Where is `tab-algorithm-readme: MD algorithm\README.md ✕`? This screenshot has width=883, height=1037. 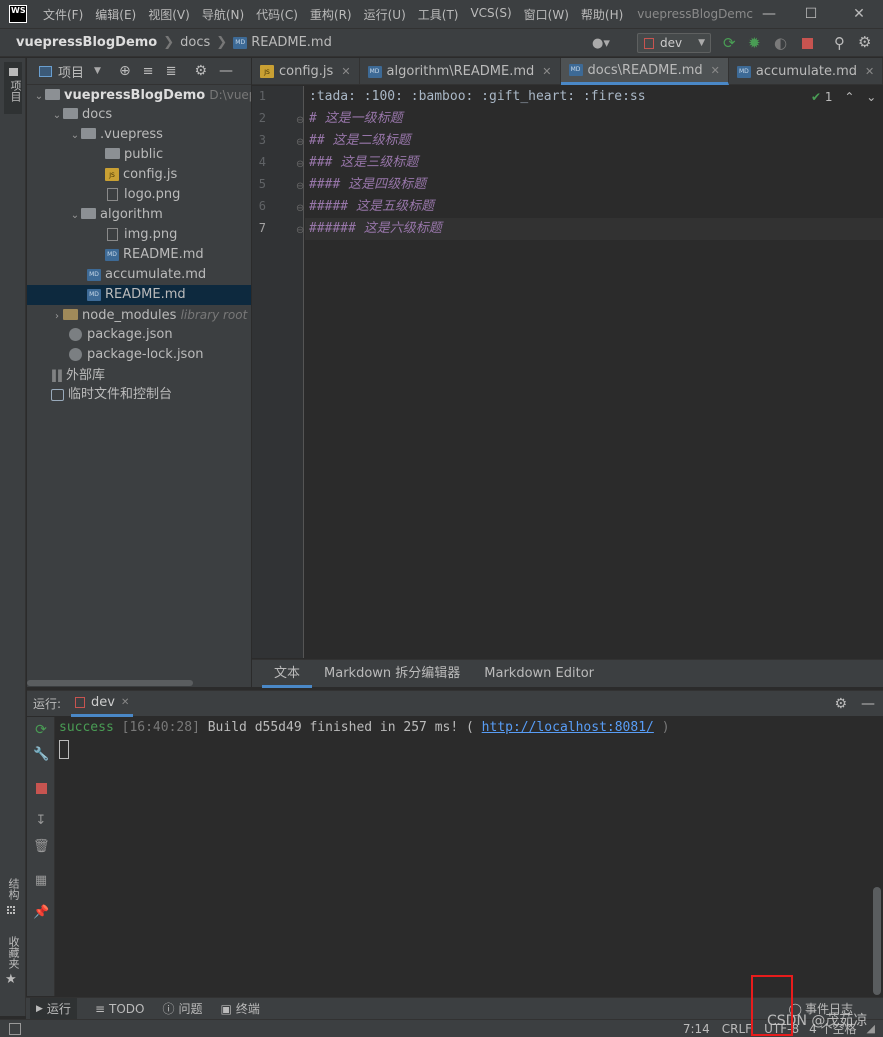
tab-algorithm-readme: MD algorithm\README.md ✕ is located at coordinates (460, 71).